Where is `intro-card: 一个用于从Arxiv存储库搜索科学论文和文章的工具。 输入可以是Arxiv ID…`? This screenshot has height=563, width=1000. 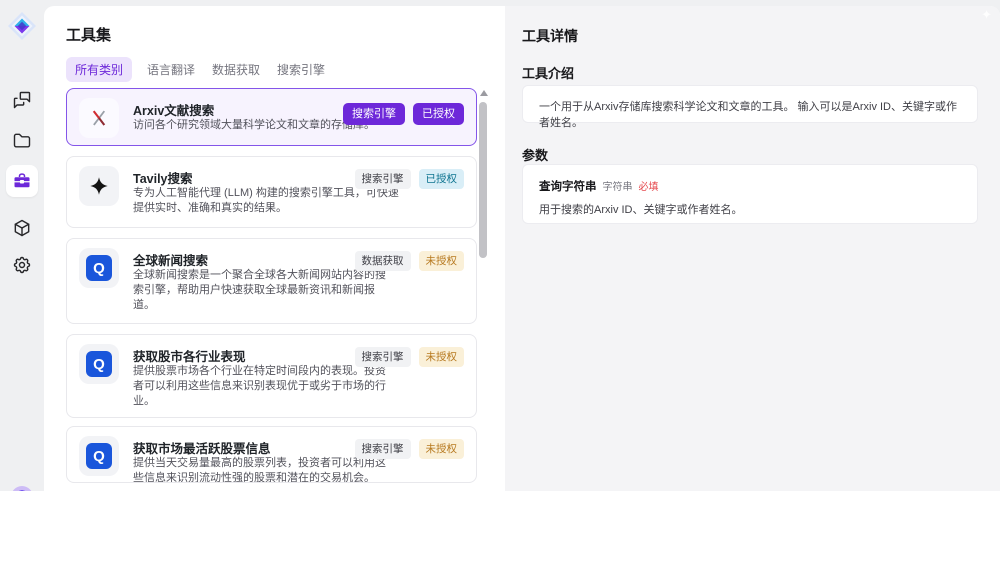 intro-card: 一个用于从Arxiv存储库搜索科学论文和文章的工具。 输入可以是Arxiv ID… is located at coordinates (750, 107).